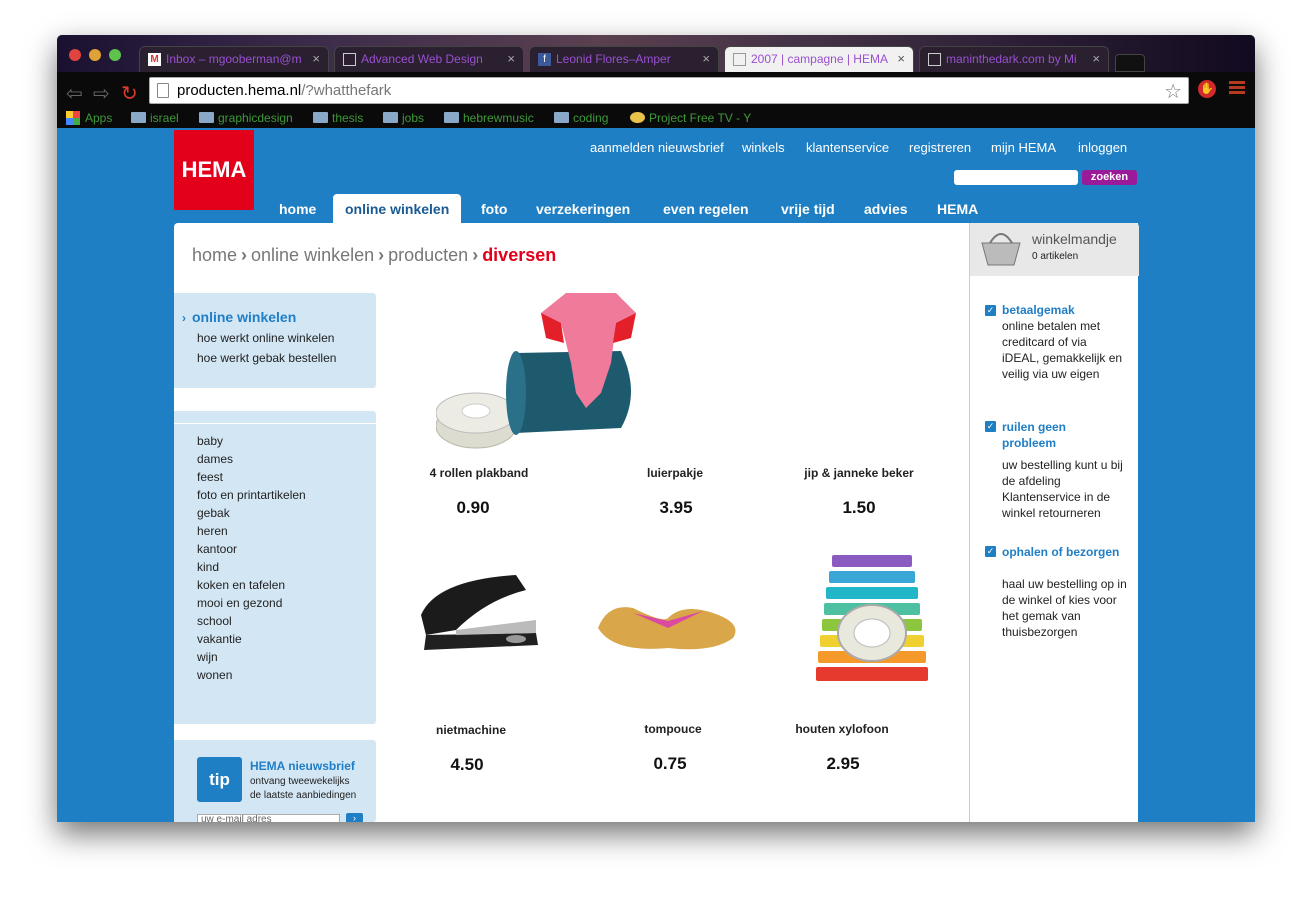 This screenshot has height=901, width=1312. Describe the element at coordinates (129, 93) in the screenshot. I see `reload-icon: ↻` at that location.